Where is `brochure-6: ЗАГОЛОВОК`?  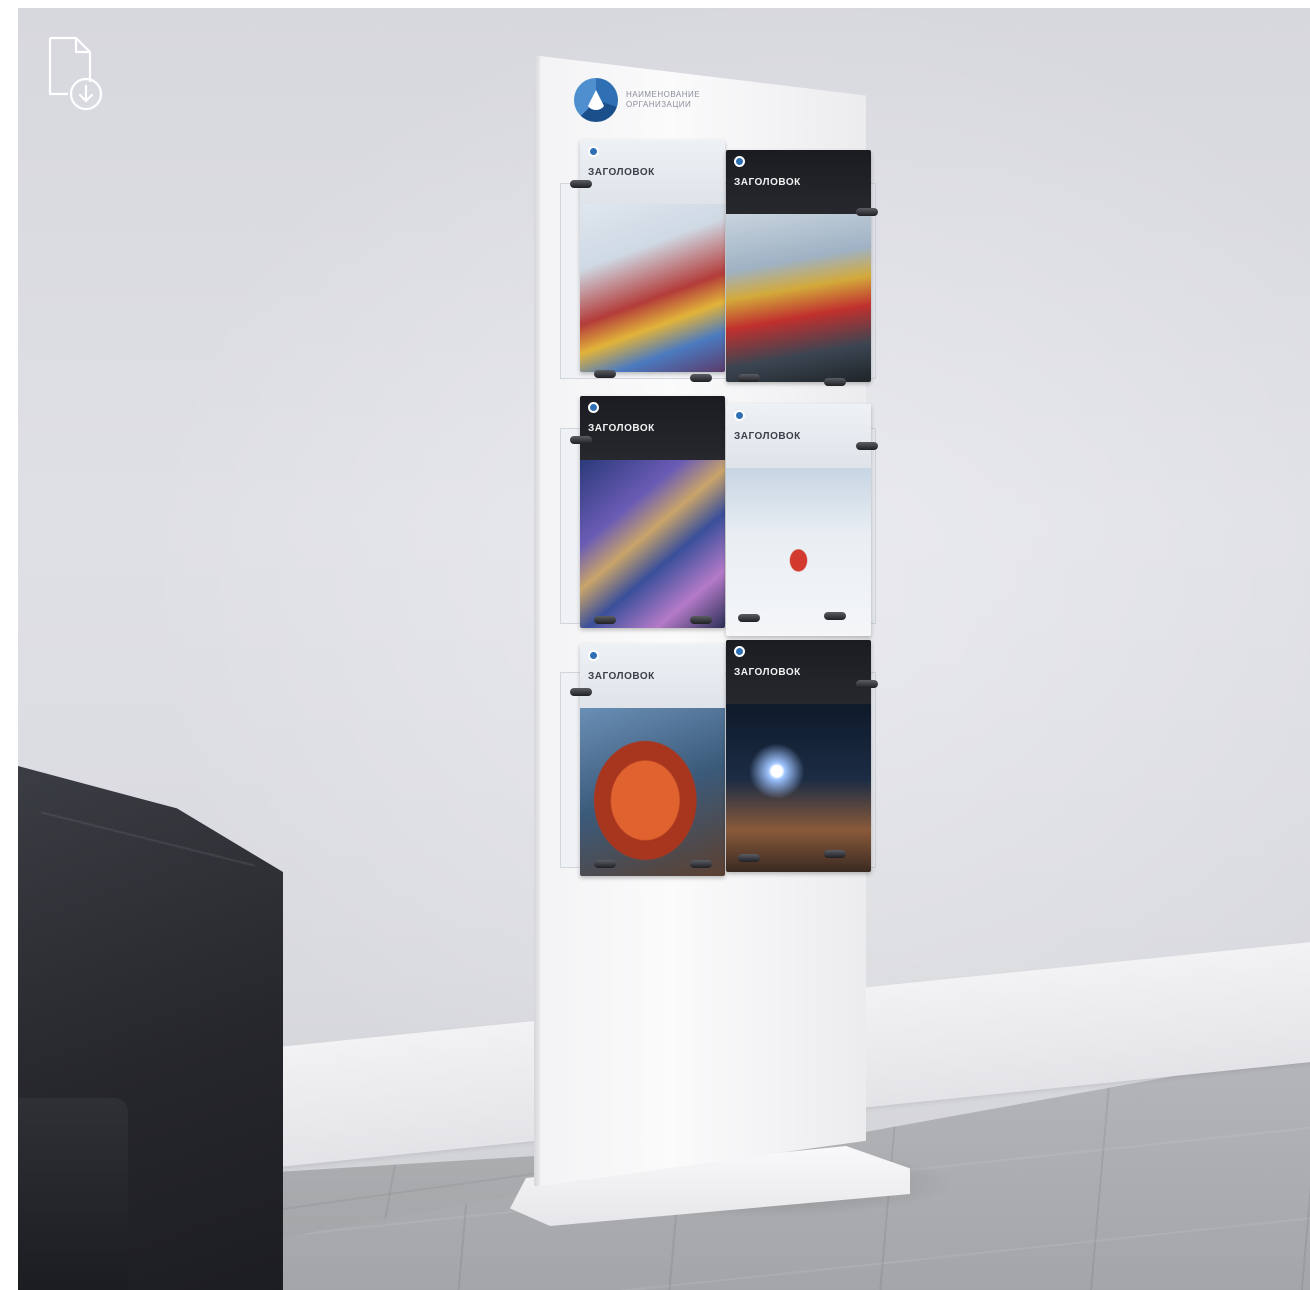
brochure-6: ЗАГОЛОВОК is located at coordinates (798, 756).